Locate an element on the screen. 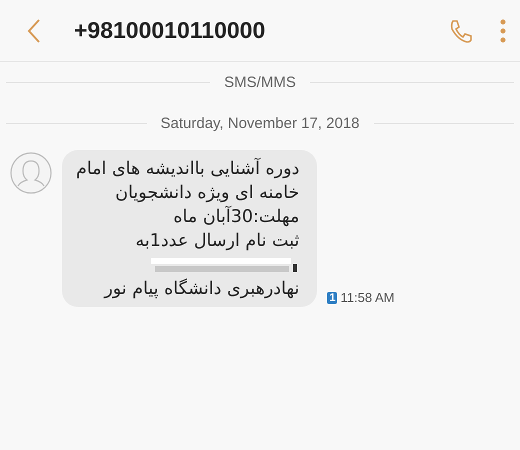 The height and width of the screenshot is (450, 520). message-line: مهلت:30آبان ماه is located at coordinates (236, 217).